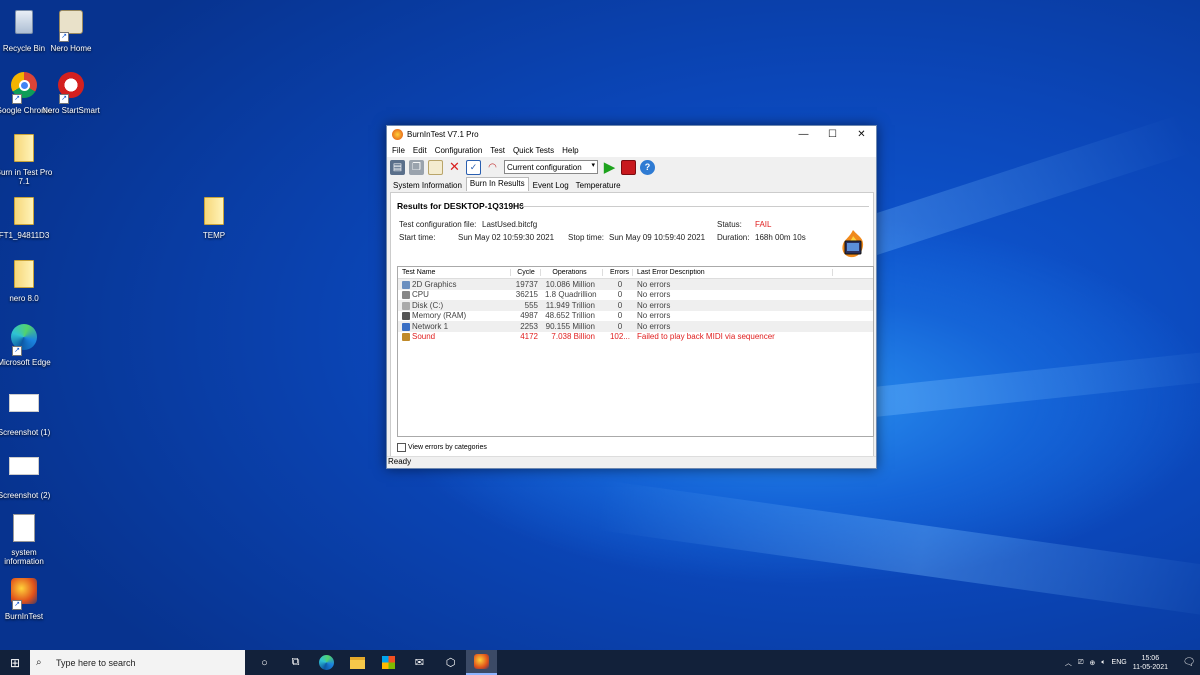  What do you see at coordinates (27, 411) in the screenshot?
I see `desktop-icon-screenshot-1: Screenshot (1)` at bounding box center [27, 411].